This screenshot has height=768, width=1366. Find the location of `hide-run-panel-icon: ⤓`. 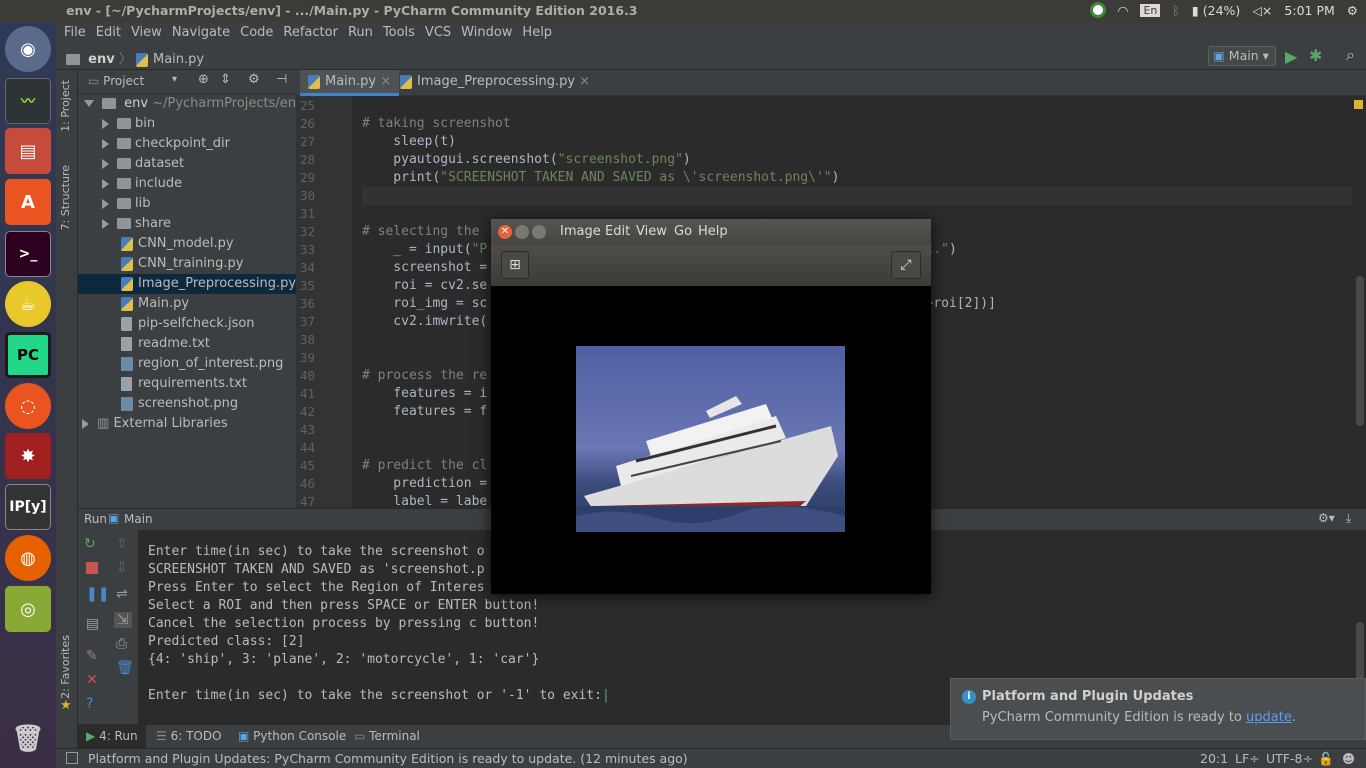

hide-run-panel-icon: ⤓ is located at coordinates (1348, 518).